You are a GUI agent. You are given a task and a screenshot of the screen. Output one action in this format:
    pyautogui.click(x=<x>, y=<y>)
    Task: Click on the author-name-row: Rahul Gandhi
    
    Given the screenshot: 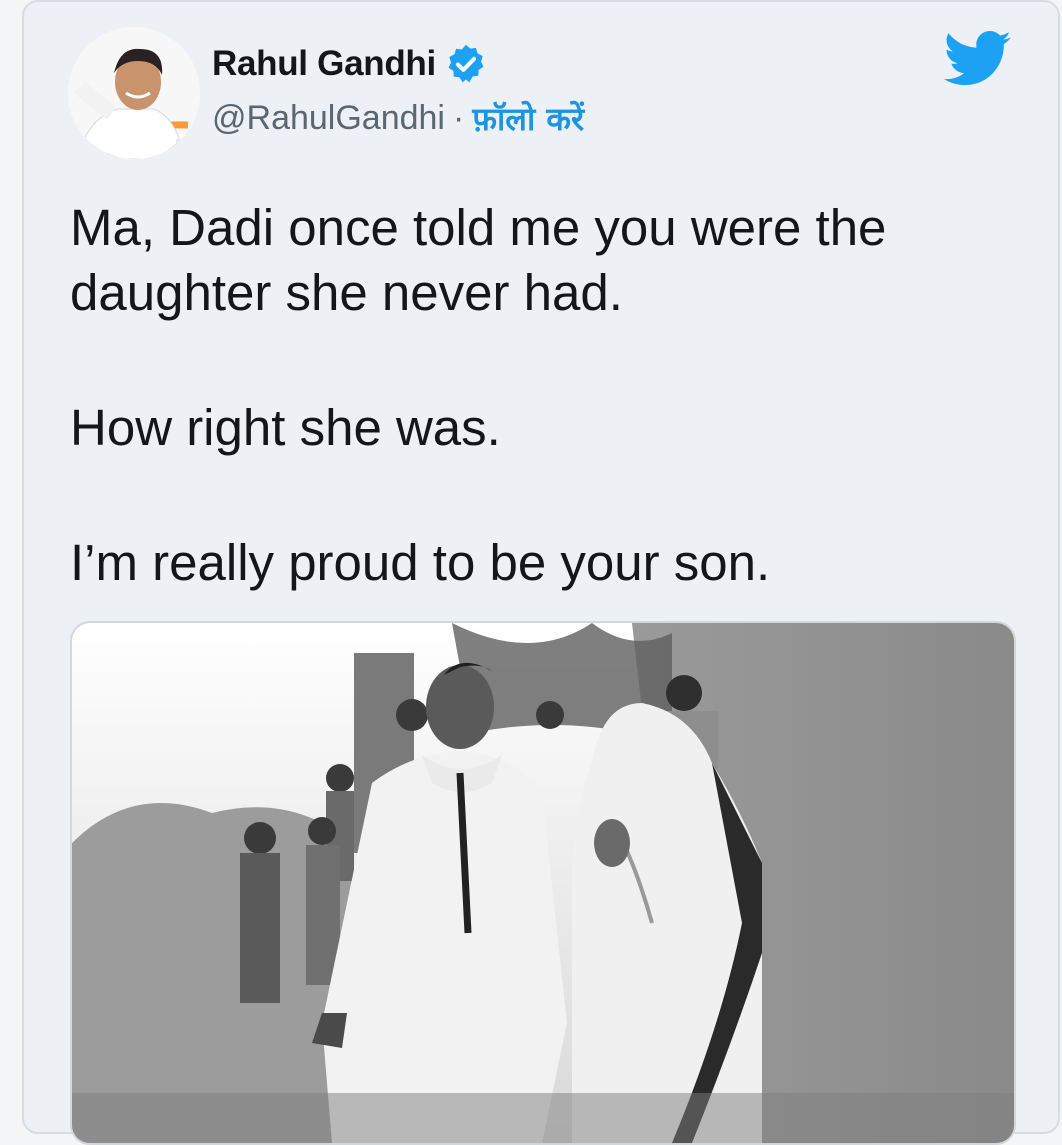 What is the action you would take?
    pyautogui.click(x=350, y=64)
    